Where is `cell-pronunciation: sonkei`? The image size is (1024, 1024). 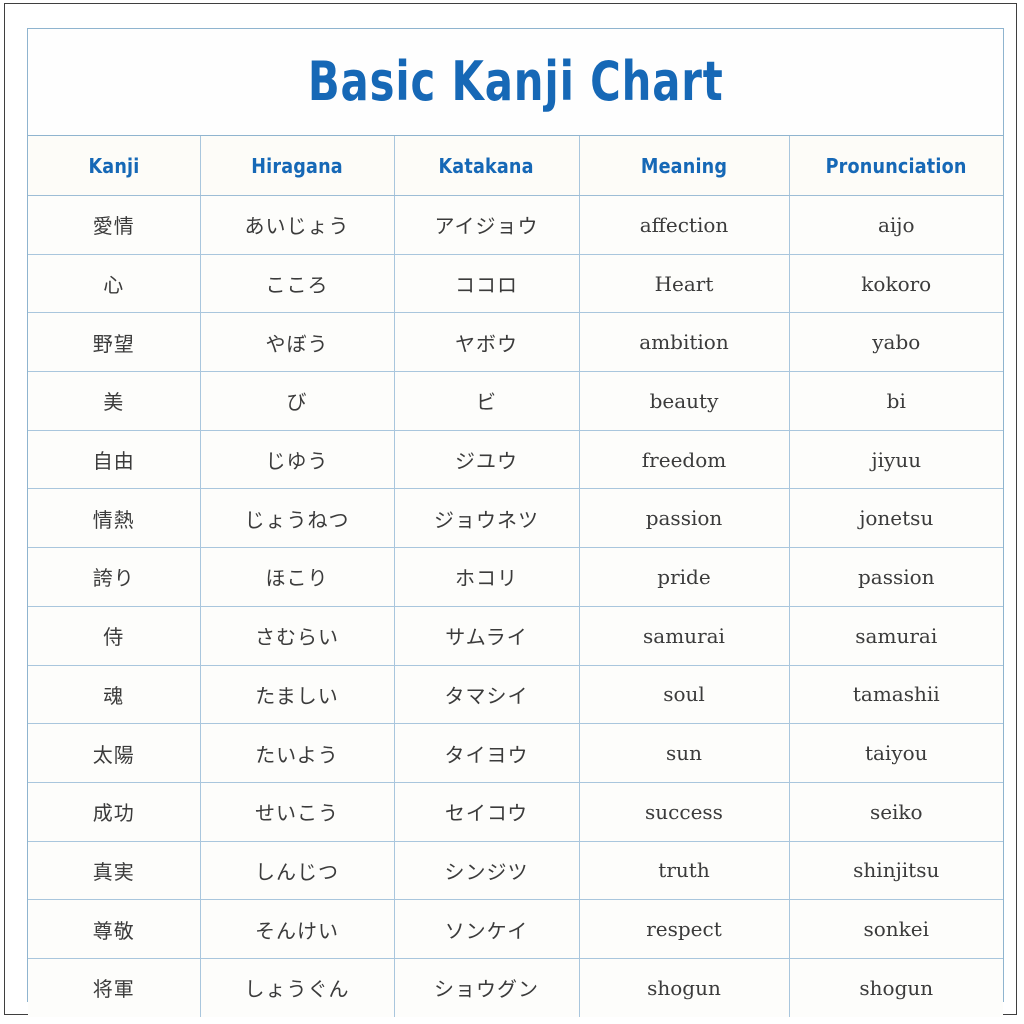
cell-pronunciation: sonkei is located at coordinates (896, 929).